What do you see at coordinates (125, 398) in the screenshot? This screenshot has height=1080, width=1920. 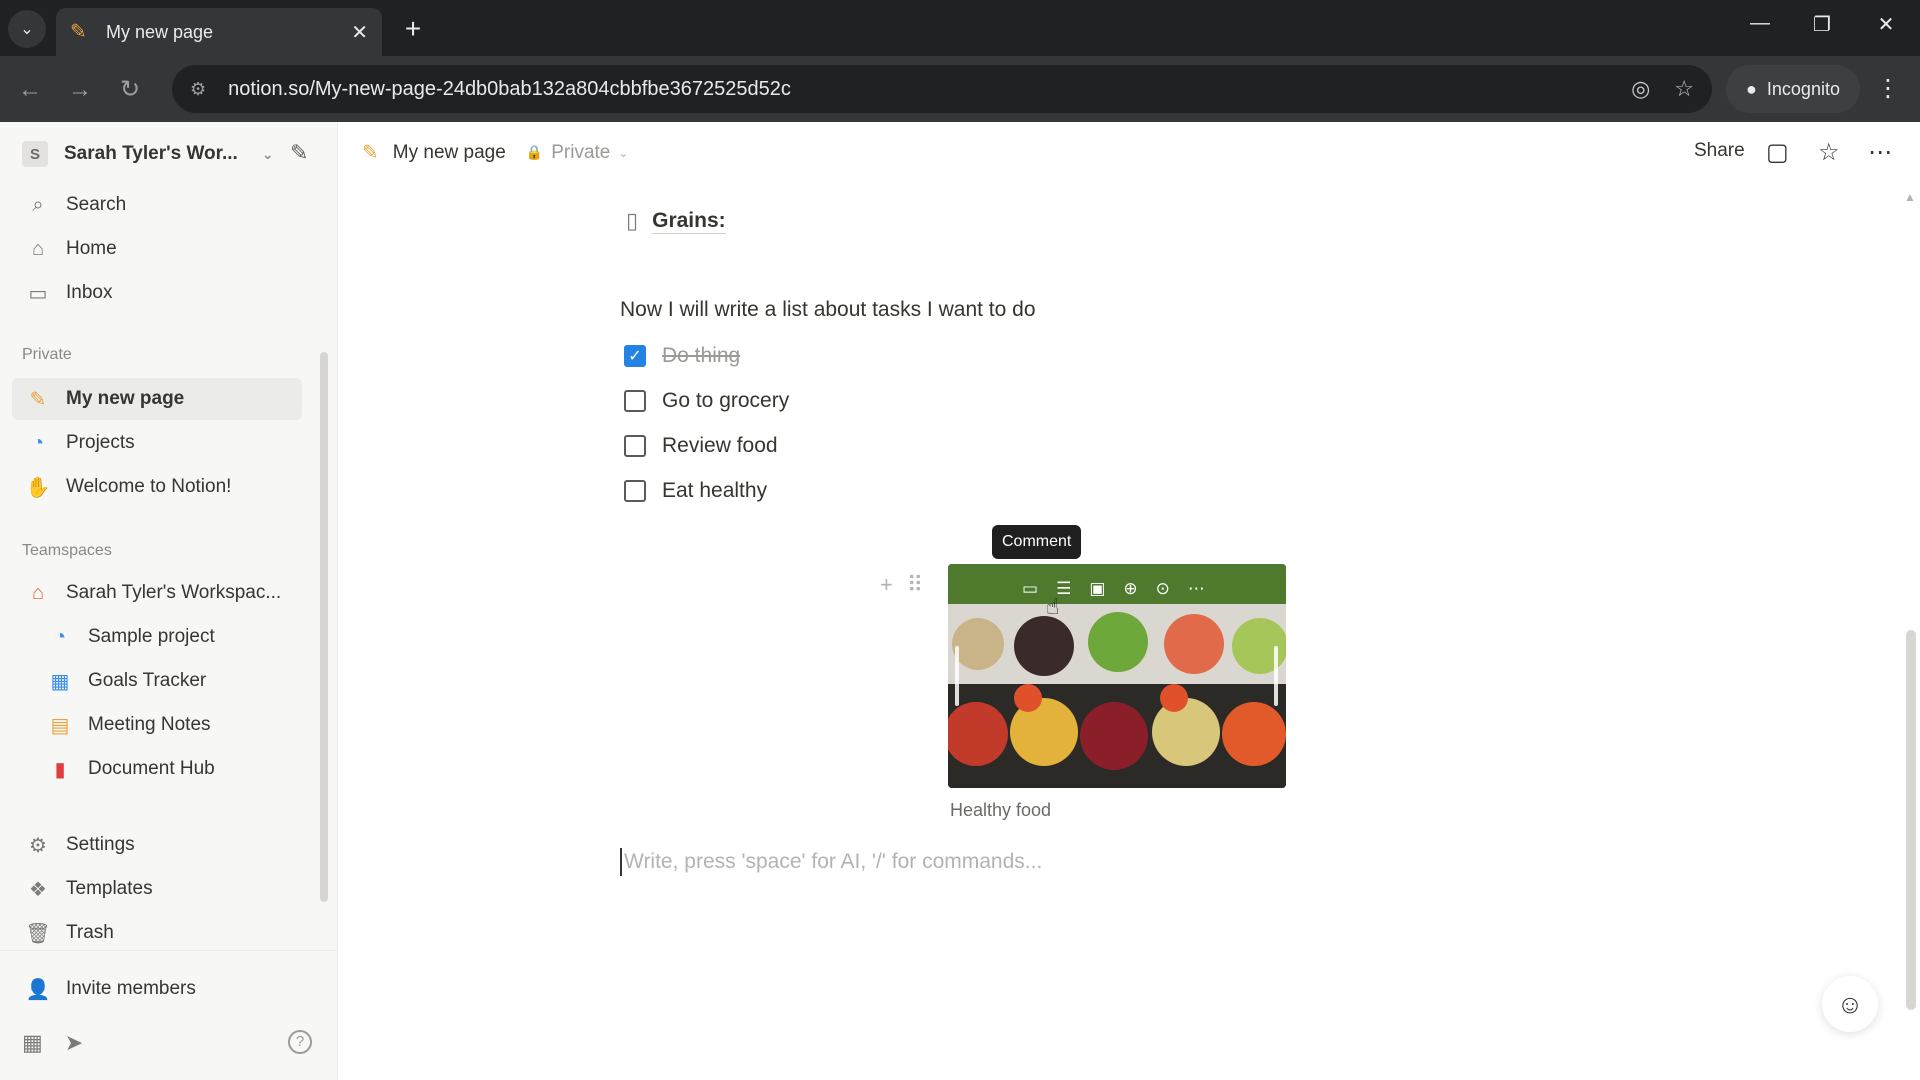 I see `sidebar-item-label: My new page` at bounding box center [125, 398].